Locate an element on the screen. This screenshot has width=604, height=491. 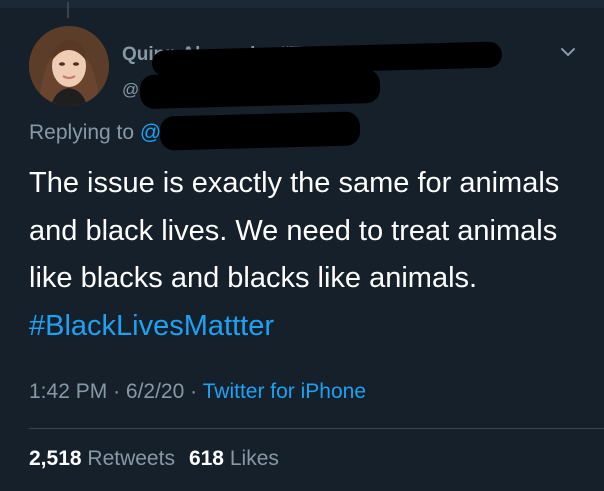
tweet-source: Twitter for iPhone is located at coordinates (284, 391).